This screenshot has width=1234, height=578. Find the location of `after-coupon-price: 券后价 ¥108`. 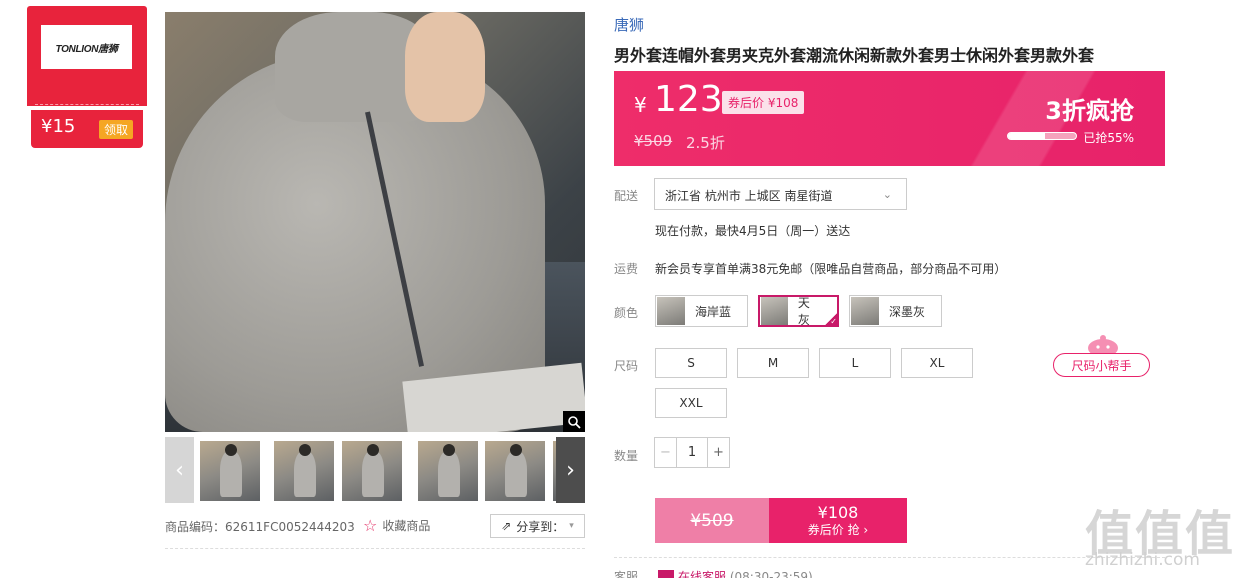

after-coupon-price: 券后价 ¥108 is located at coordinates (763, 102).